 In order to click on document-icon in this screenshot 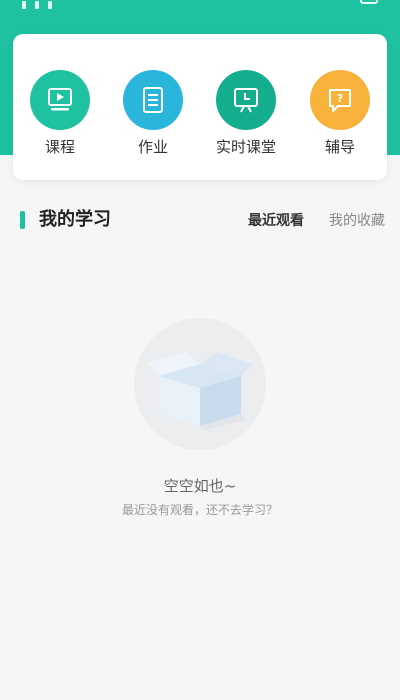, I will do `click(153, 100)`.